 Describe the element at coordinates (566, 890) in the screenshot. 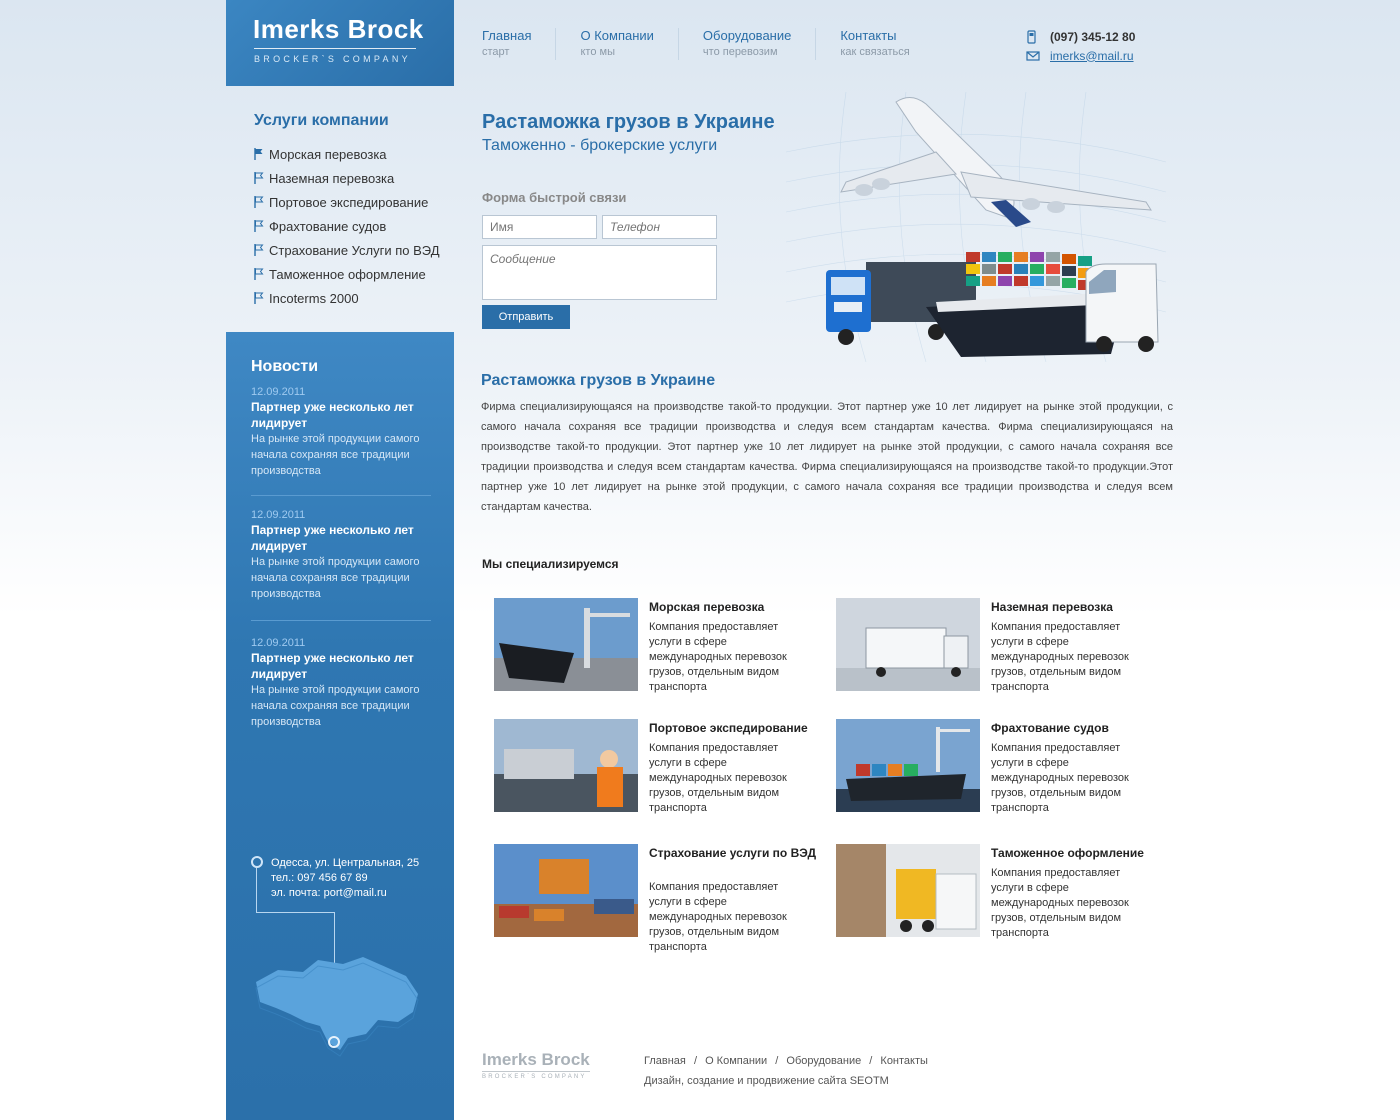

I see `ved-insurance-image` at that location.